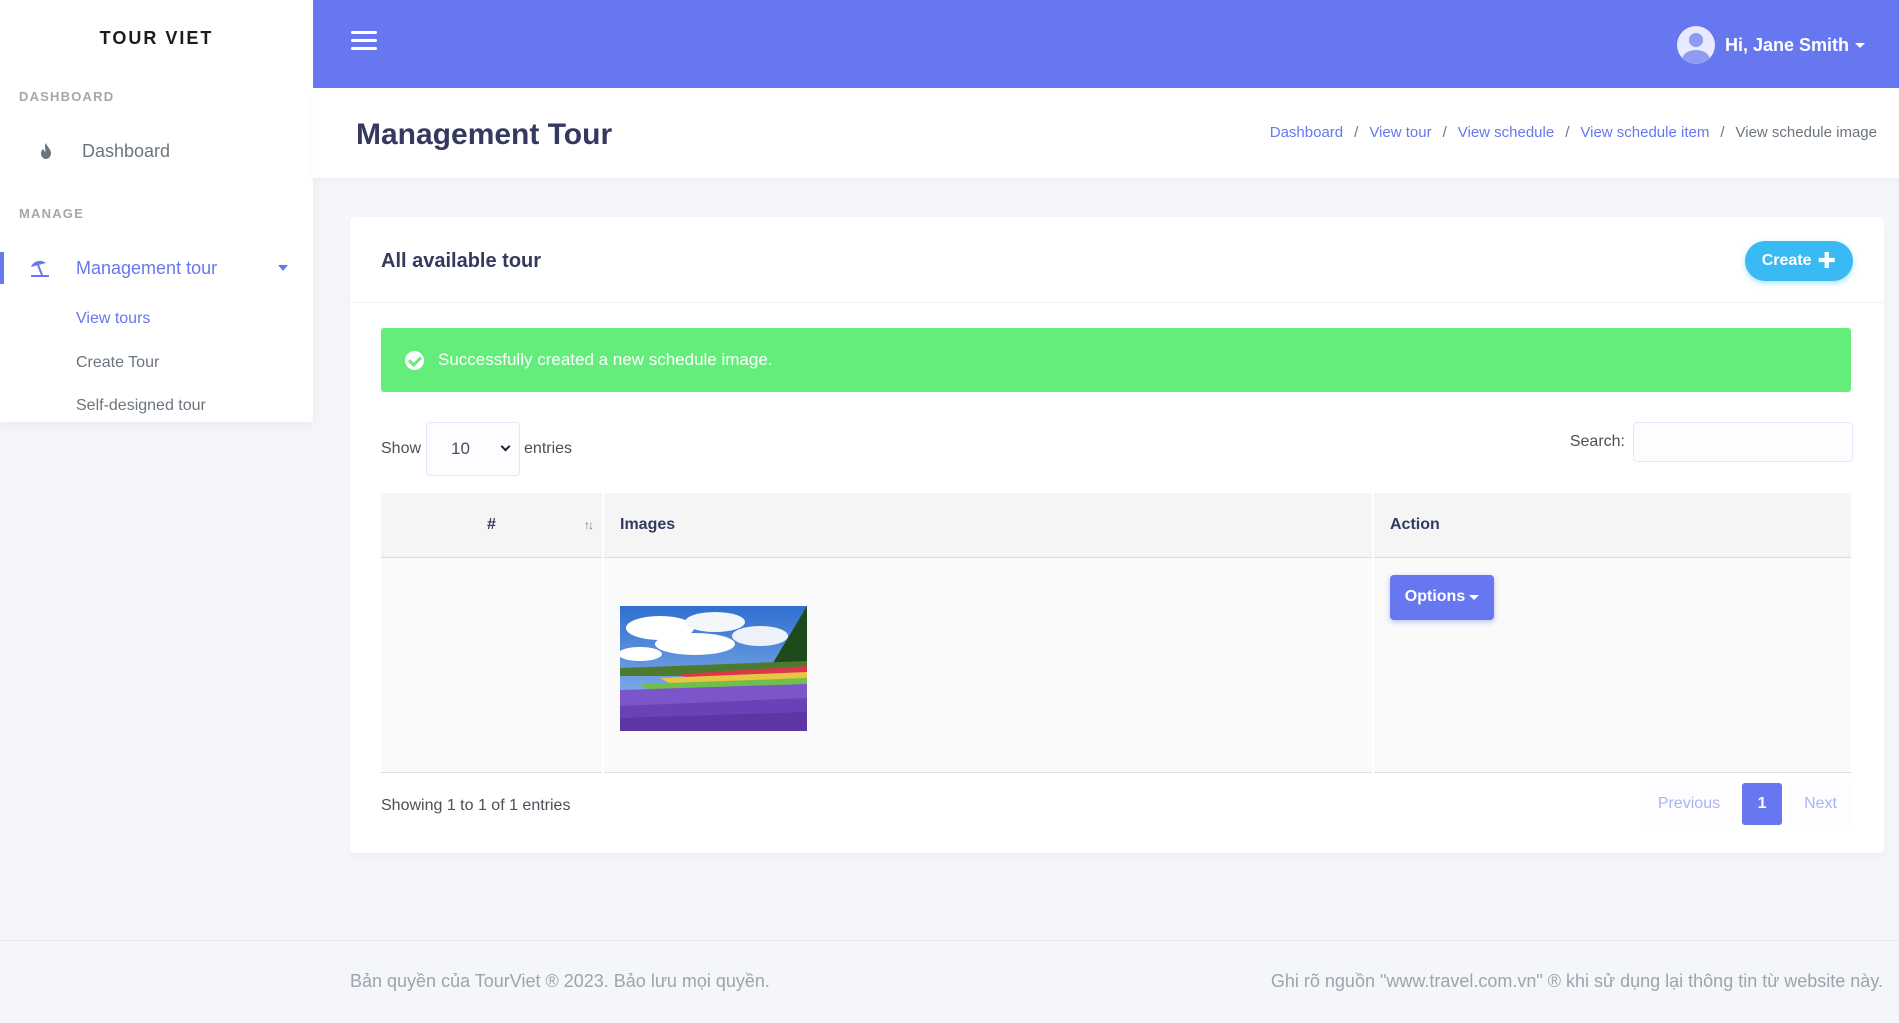  Describe the element at coordinates (126, 150) in the screenshot. I see `sidebar-item-label: Dashboard` at that location.